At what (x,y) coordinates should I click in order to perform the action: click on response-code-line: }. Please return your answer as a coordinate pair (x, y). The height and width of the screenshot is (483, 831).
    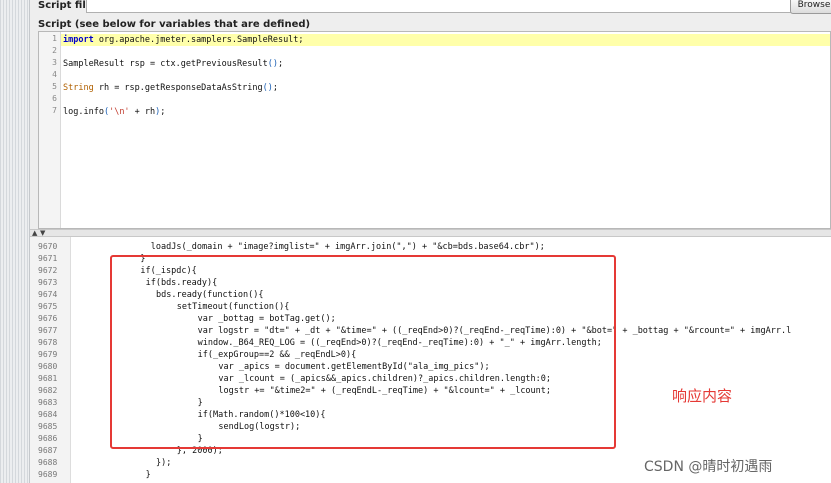
    Looking at the image, I should click on (148, 475).